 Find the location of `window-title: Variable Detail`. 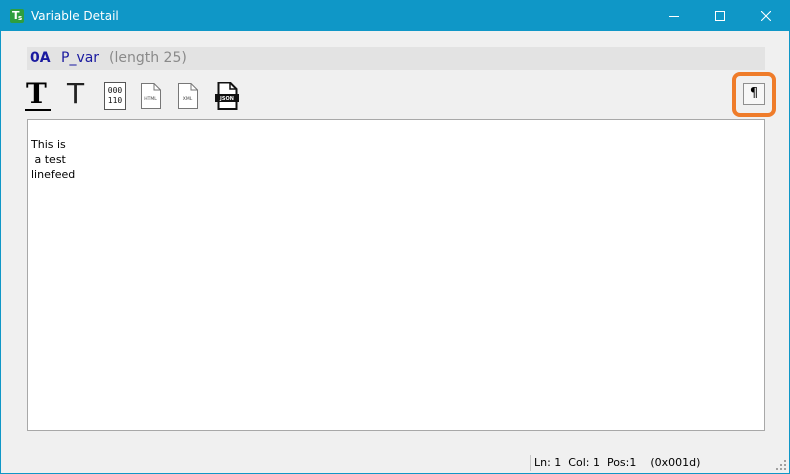

window-title: Variable Detail is located at coordinates (75, 16).